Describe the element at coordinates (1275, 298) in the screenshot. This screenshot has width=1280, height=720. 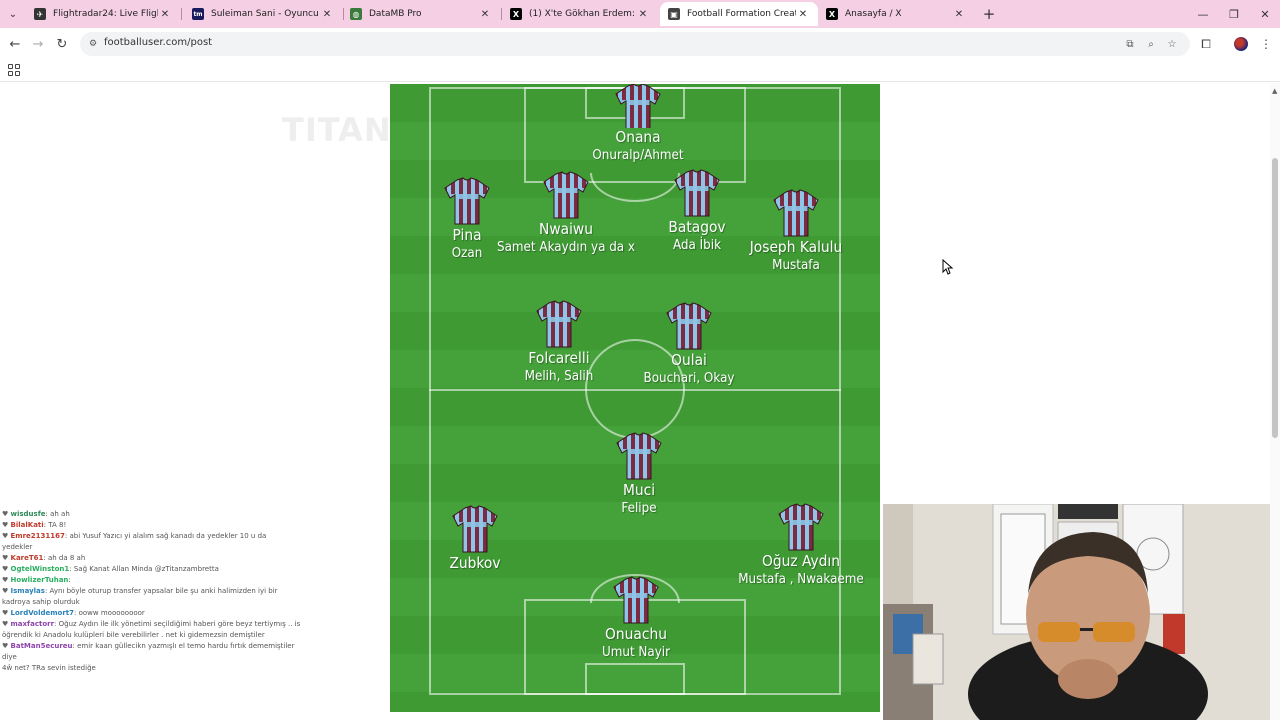
I see `scrollbar-thumb` at that location.